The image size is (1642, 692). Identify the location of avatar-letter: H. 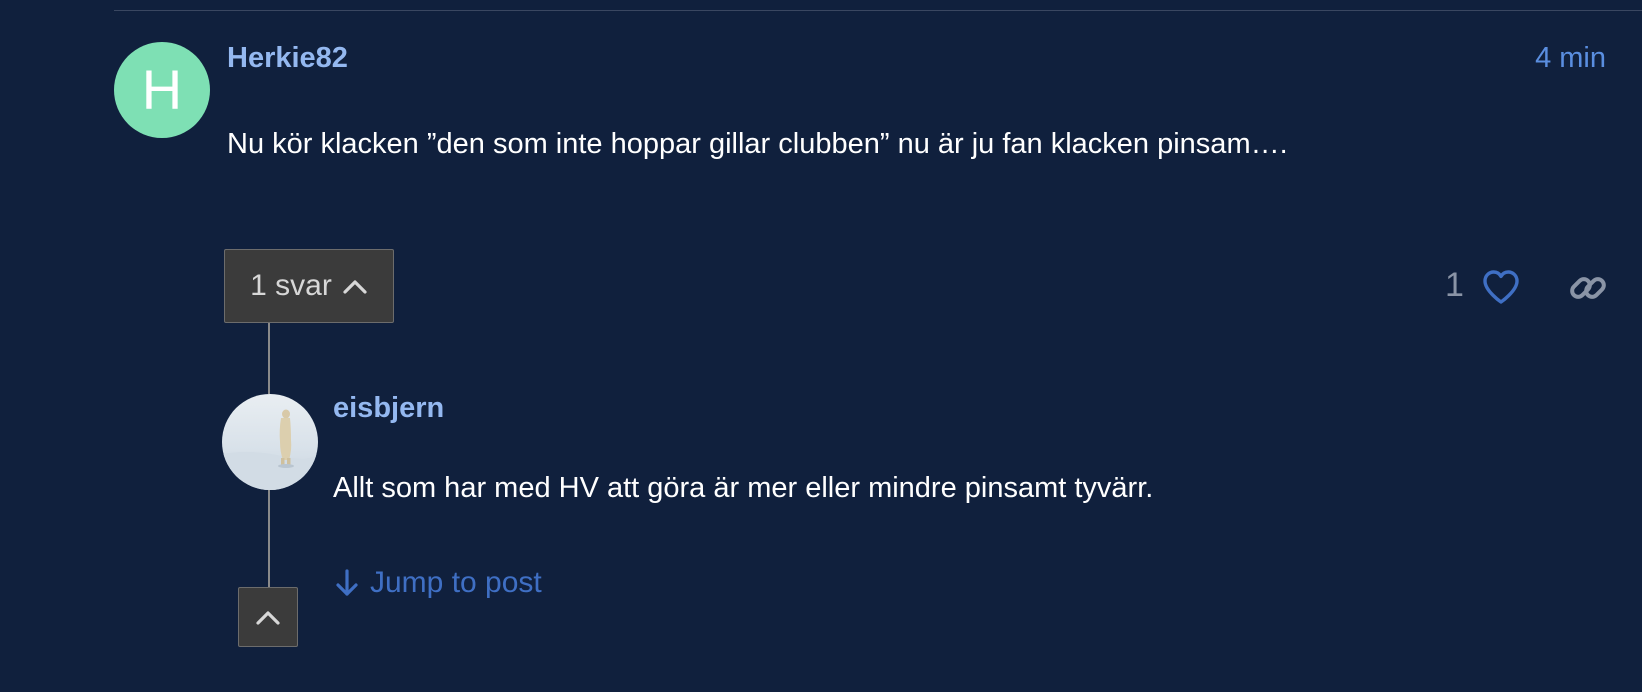
(162, 89).